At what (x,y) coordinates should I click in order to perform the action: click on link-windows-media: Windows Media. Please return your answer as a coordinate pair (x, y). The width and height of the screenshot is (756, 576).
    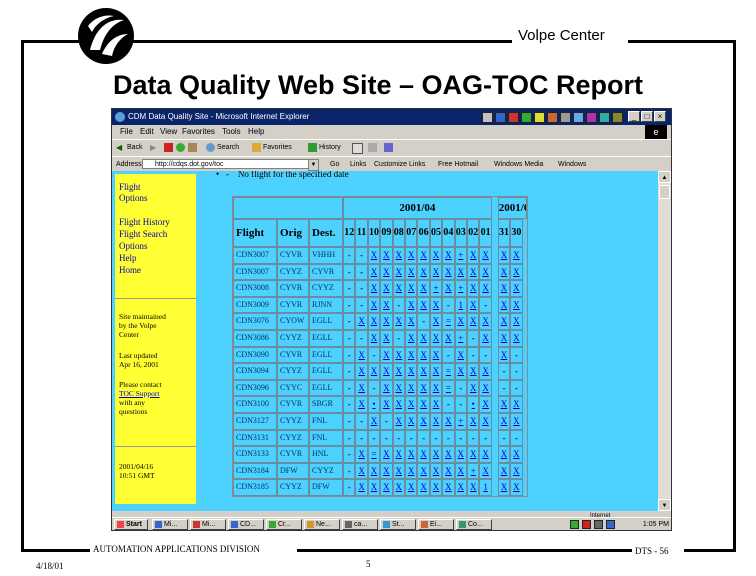
    Looking at the image, I should click on (518, 164).